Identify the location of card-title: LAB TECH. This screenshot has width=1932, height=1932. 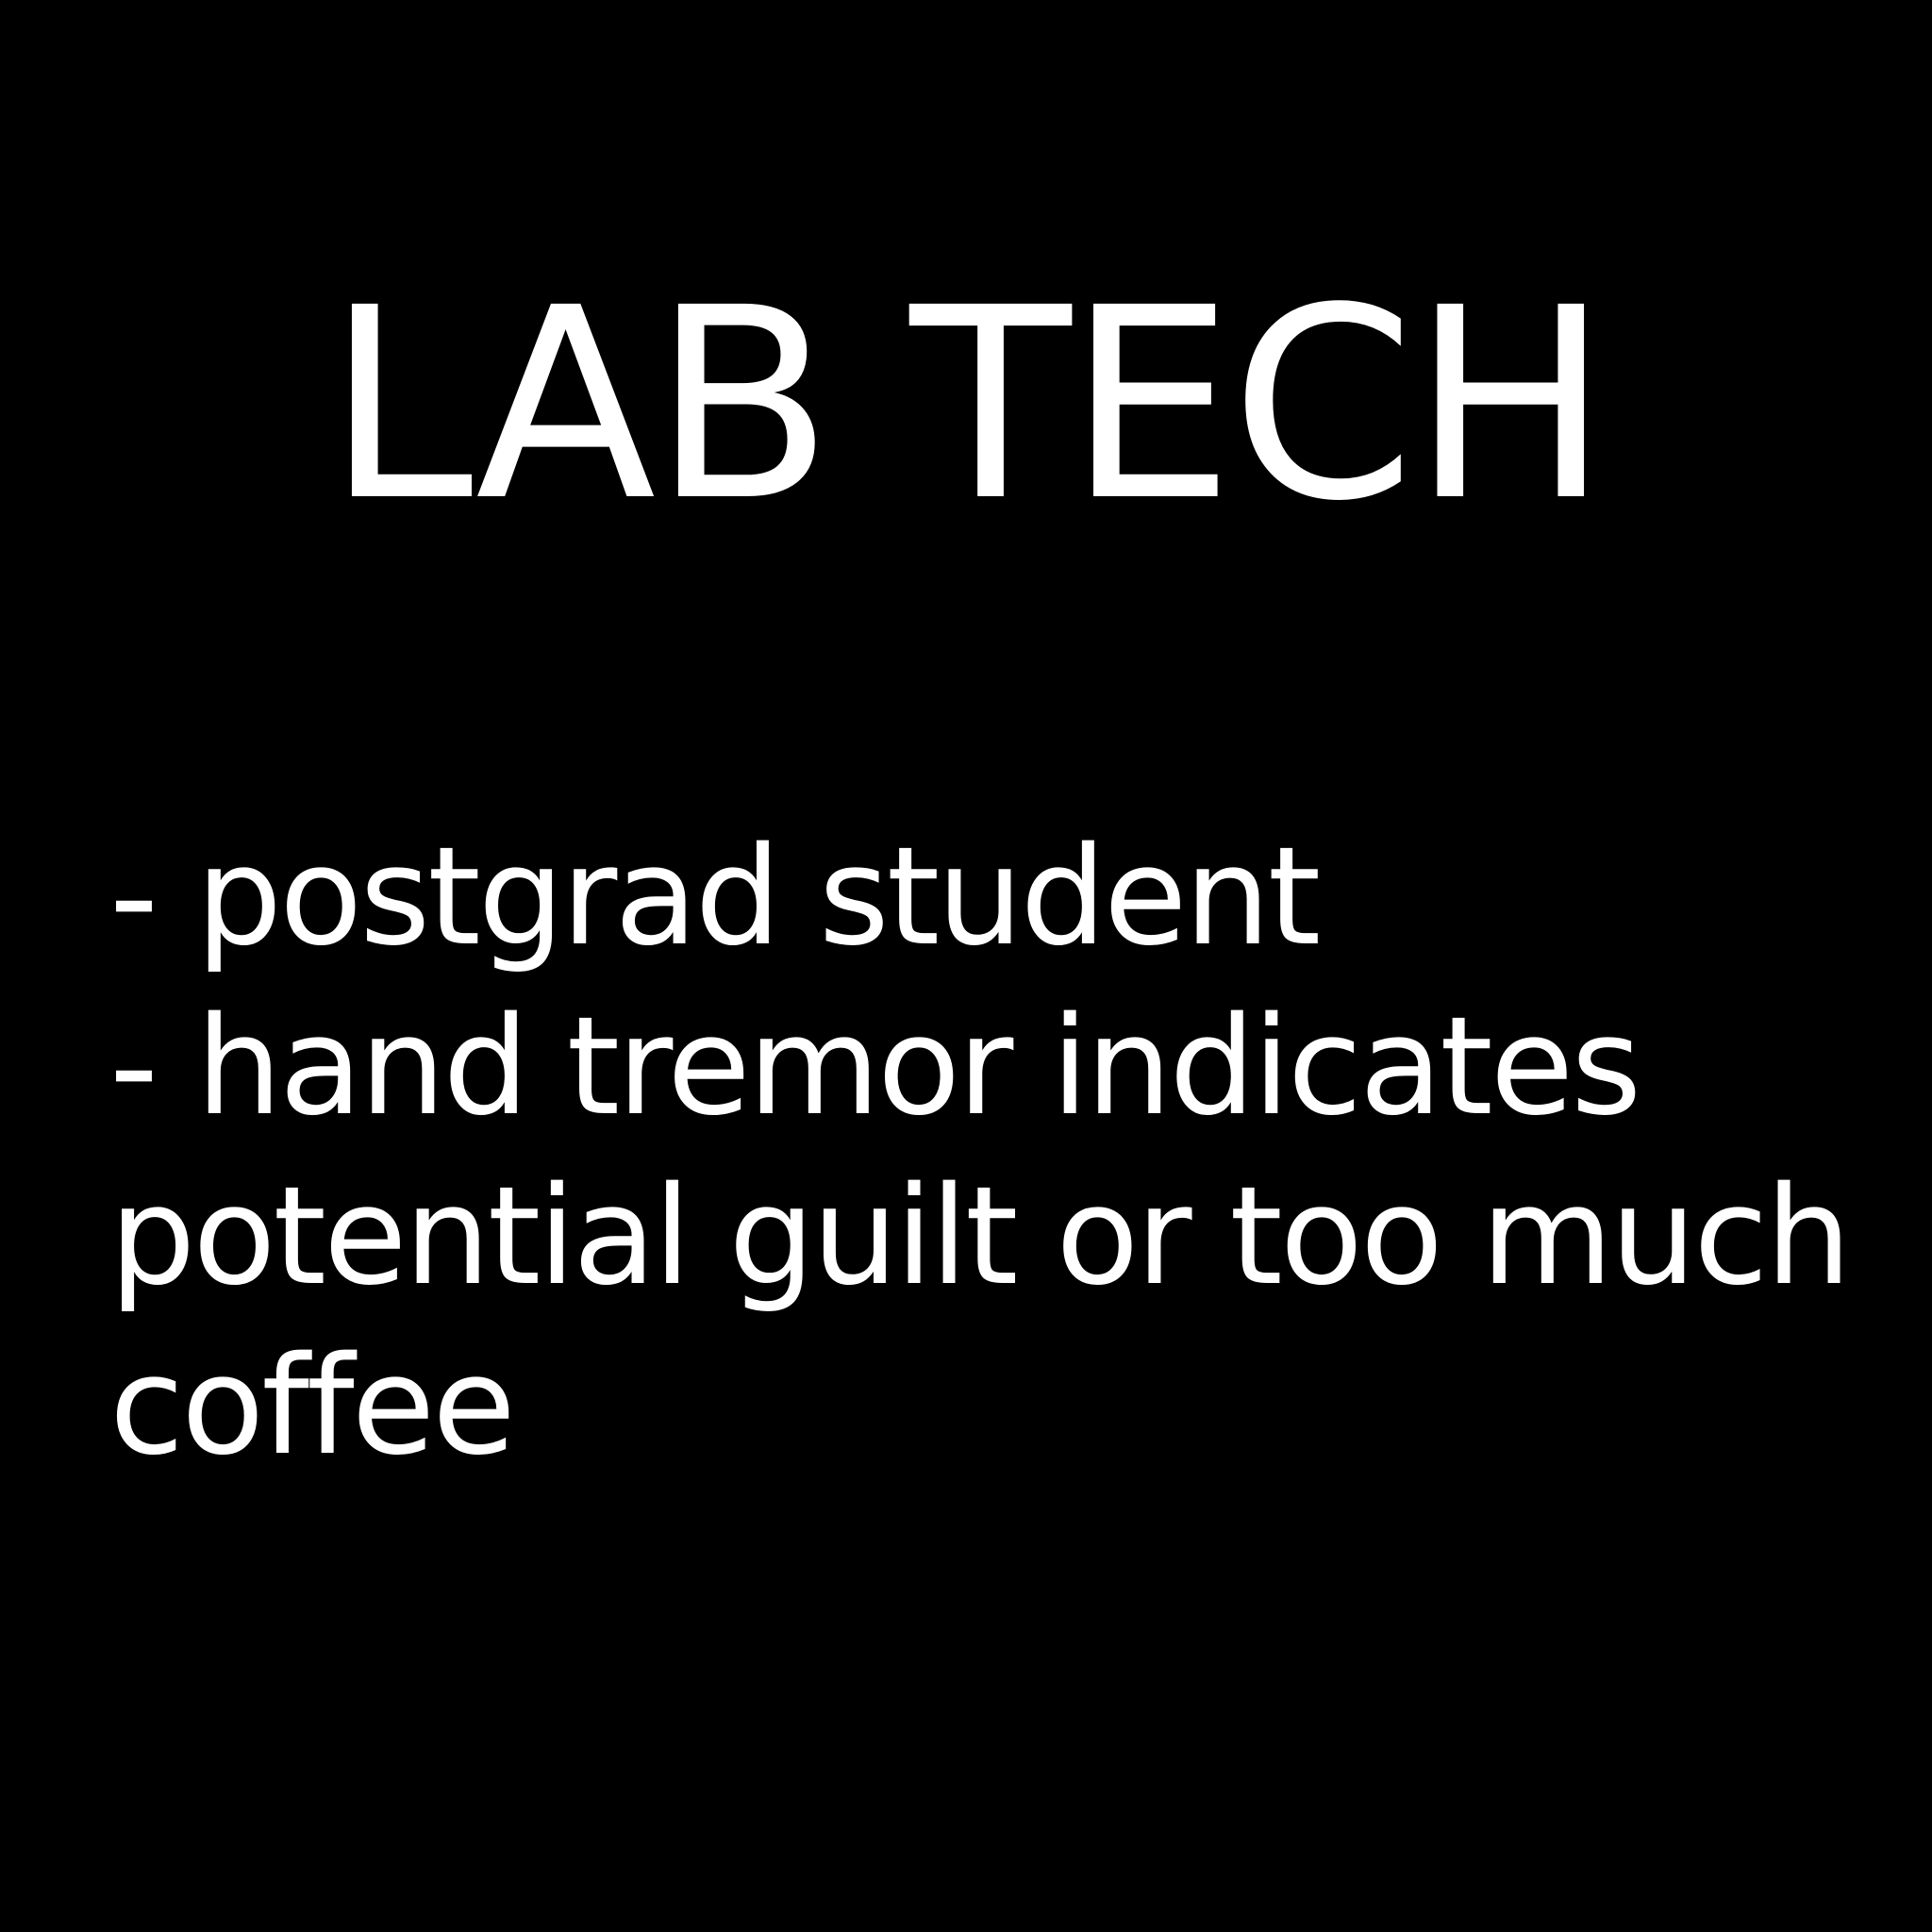
(967, 405).